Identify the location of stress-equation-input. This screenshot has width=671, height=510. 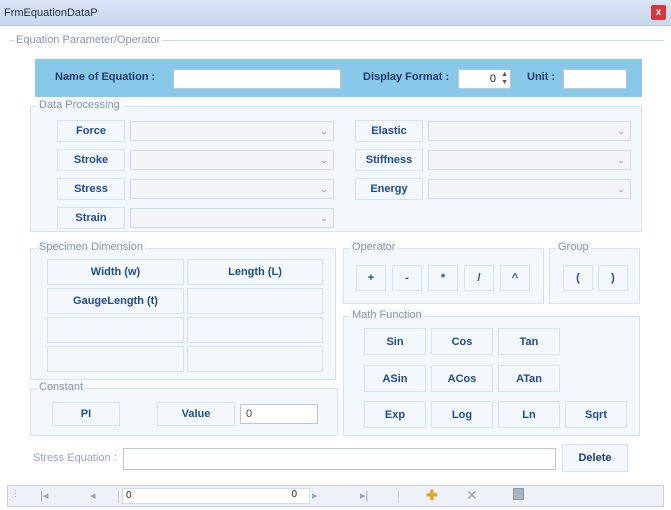
(339, 459).